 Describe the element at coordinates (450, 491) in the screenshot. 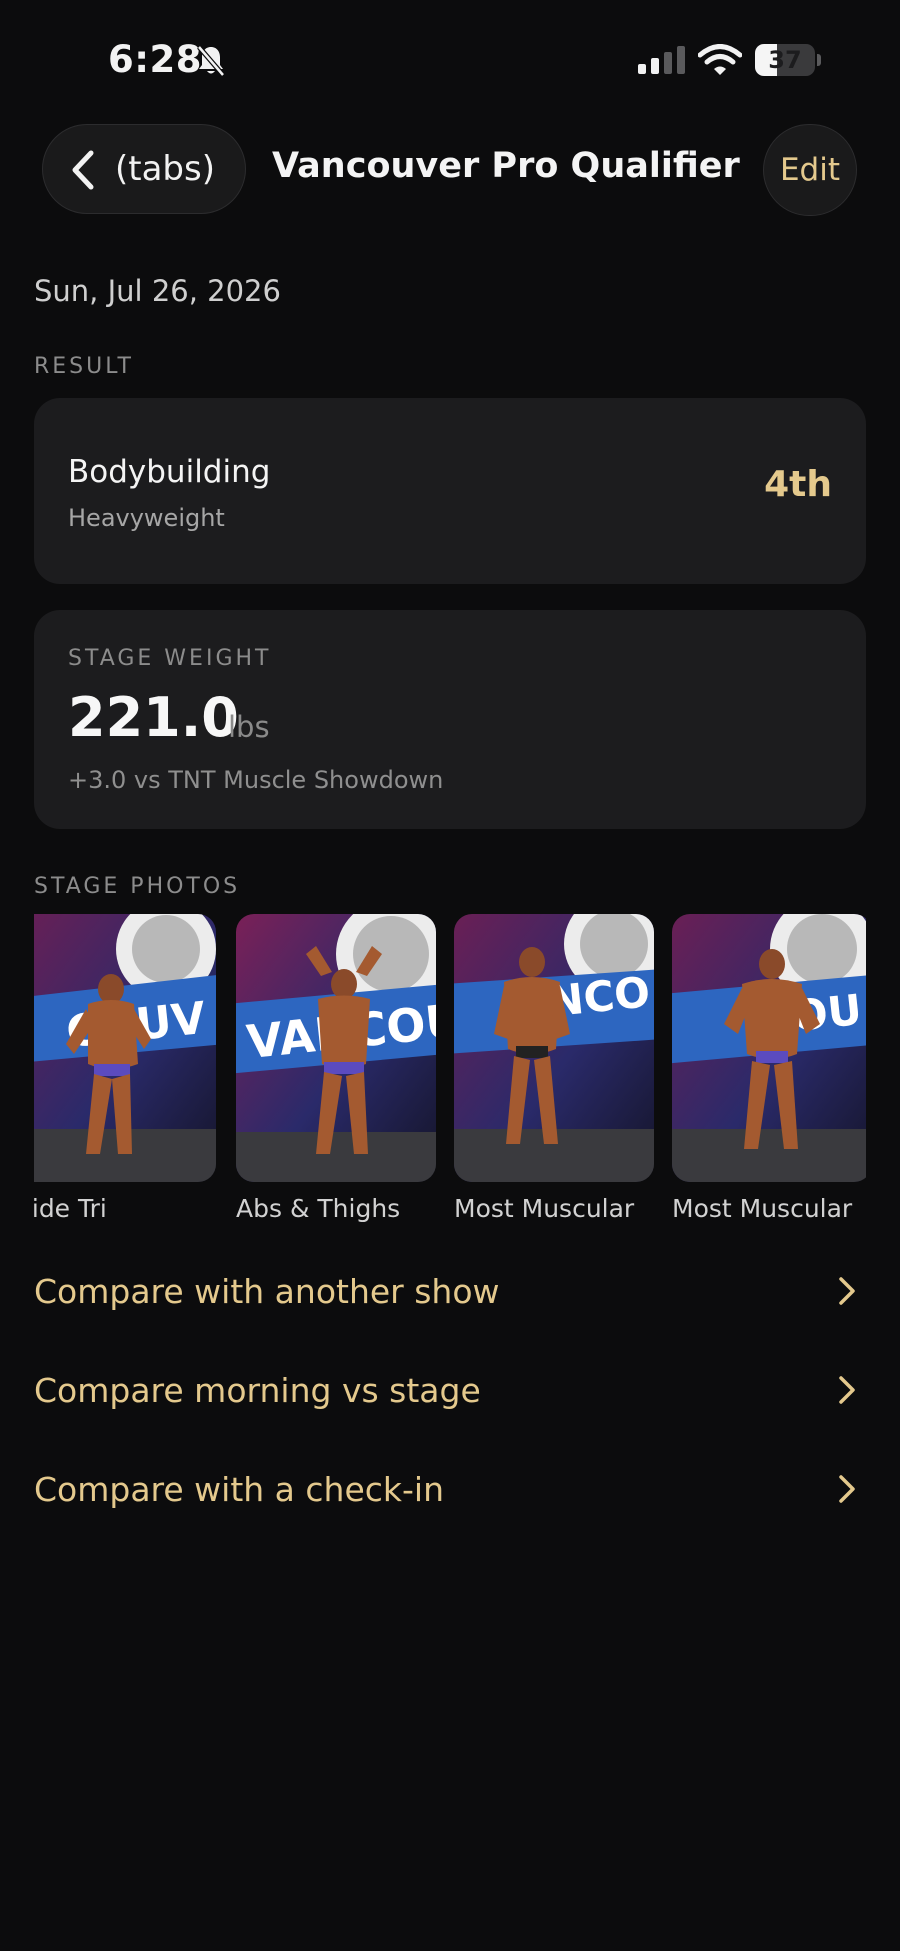

I see `result-card: Bodybuilding Heavyweight 4th` at that location.